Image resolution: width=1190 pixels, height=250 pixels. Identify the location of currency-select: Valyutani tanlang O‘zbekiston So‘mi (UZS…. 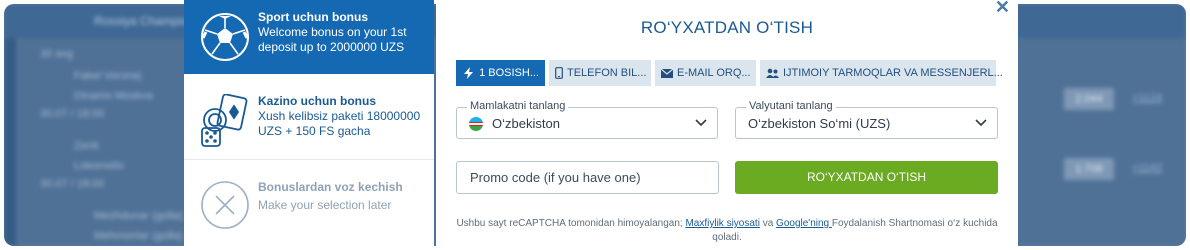
(866, 119).